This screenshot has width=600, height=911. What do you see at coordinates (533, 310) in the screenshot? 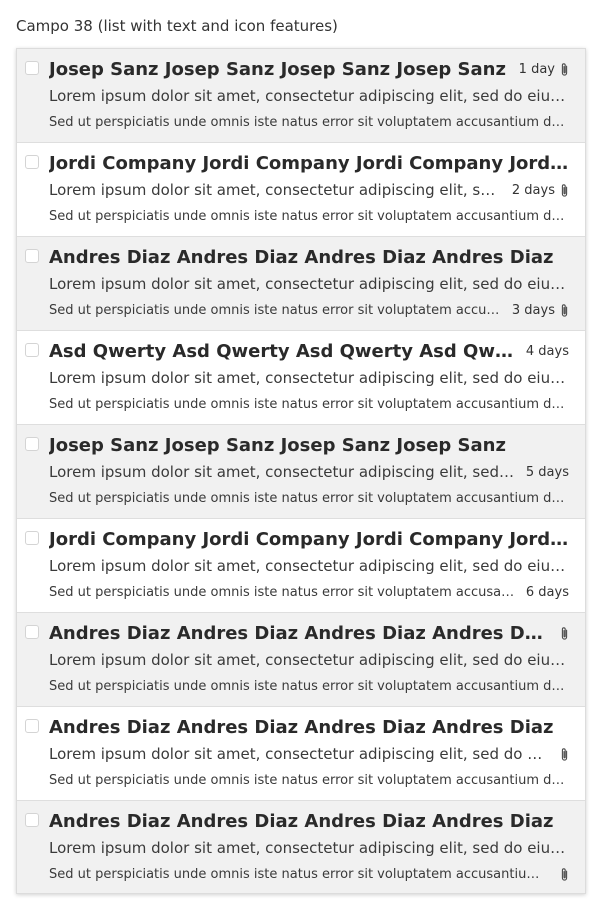
I see `item-date: 3 days` at bounding box center [533, 310].